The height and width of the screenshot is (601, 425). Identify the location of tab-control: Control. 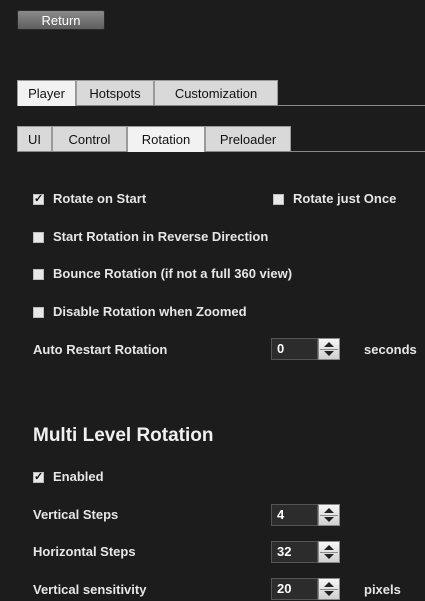
(89, 138).